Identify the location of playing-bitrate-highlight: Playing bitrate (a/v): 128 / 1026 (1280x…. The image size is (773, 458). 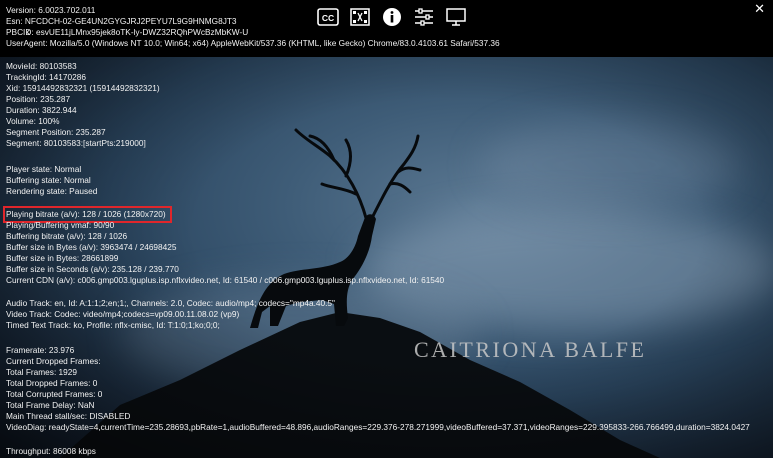
(87, 214).